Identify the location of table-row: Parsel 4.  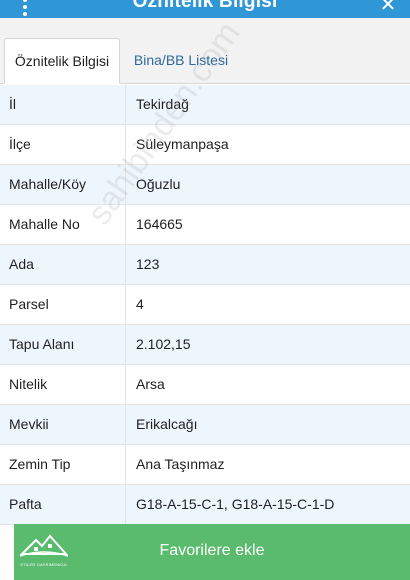
(205, 305).